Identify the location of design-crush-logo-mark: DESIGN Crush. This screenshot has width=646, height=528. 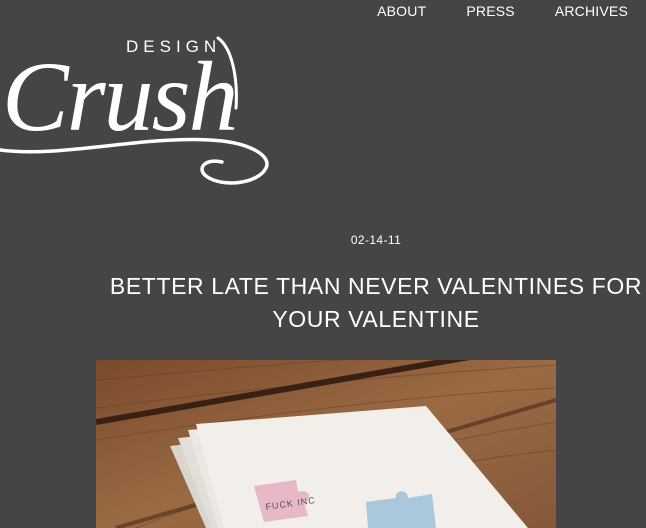
(134, 110).